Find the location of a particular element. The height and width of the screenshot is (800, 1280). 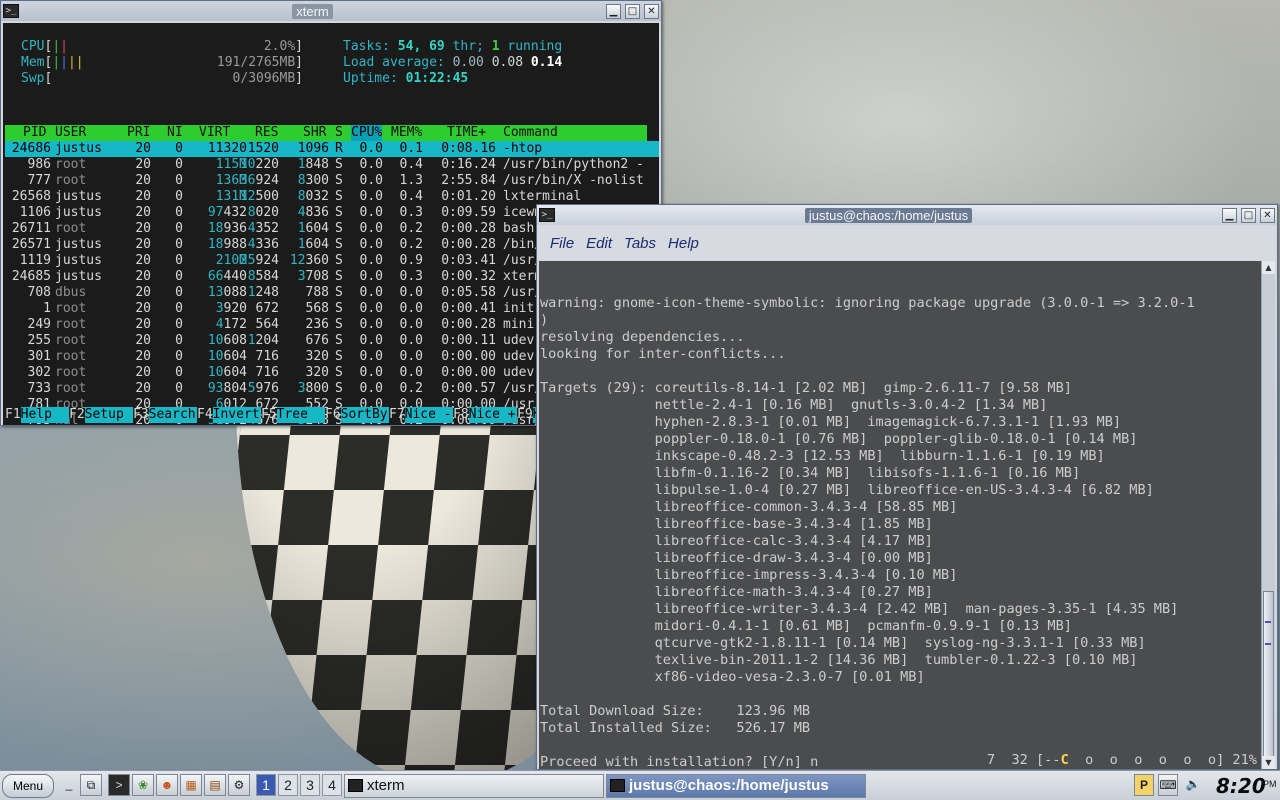

col-command: Command is located at coordinates (530, 133).